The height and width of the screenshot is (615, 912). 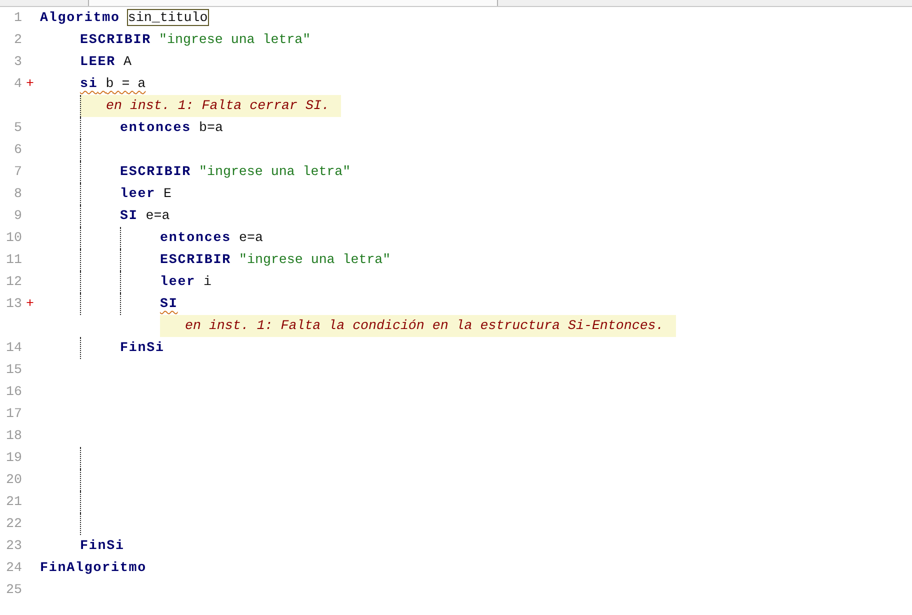 What do you see at coordinates (13, 414) in the screenshot?
I see `line-number: 17` at bounding box center [13, 414].